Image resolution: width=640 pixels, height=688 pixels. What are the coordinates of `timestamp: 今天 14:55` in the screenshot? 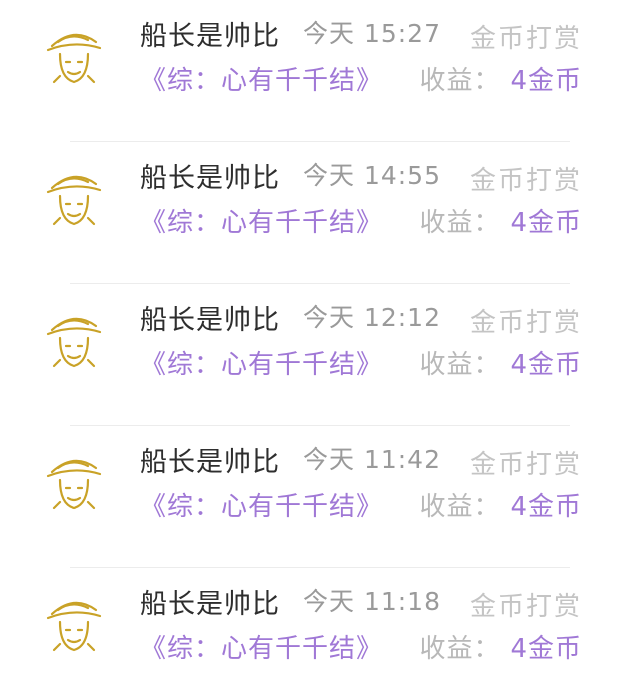 It's located at (372, 175).